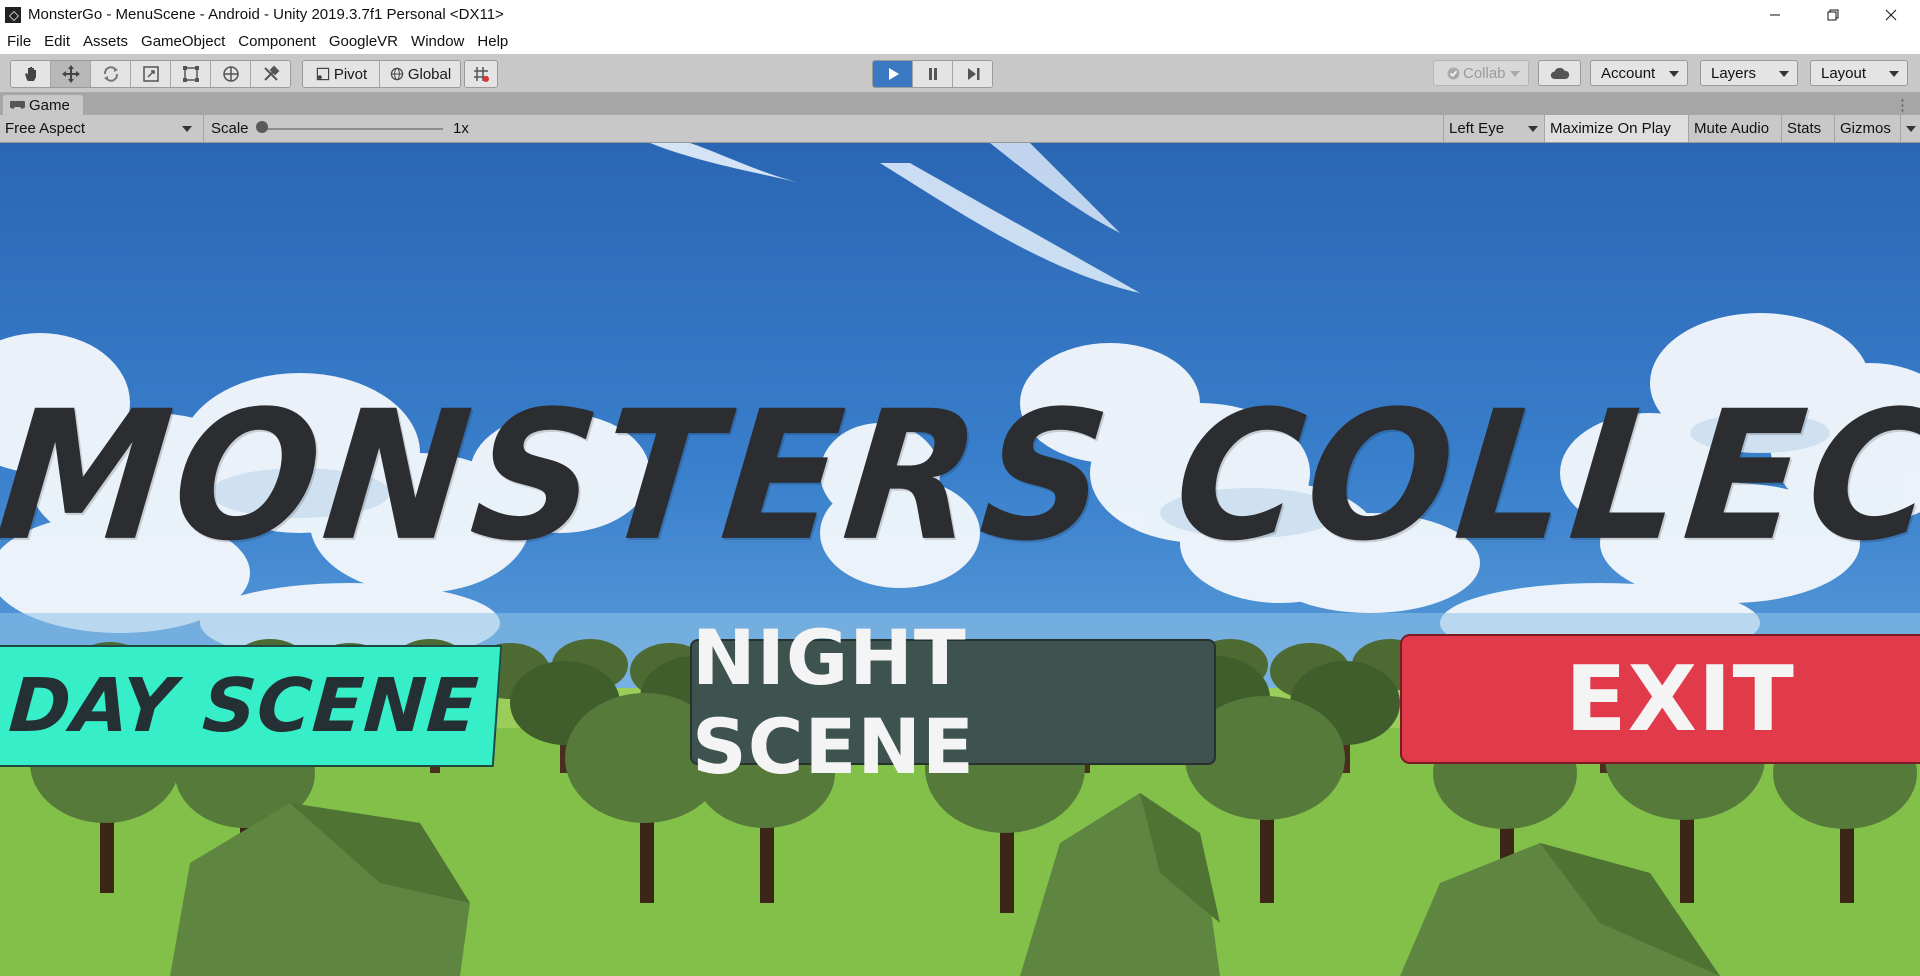  I want to click on layout-label: Layout, so click(1844, 73).